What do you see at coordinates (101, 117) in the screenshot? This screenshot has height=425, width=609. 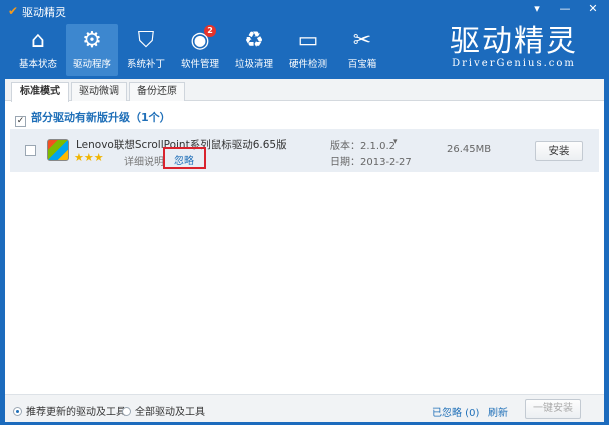 I see `group-label: 部分驱动有新版升级（1个）` at bounding box center [101, 117].